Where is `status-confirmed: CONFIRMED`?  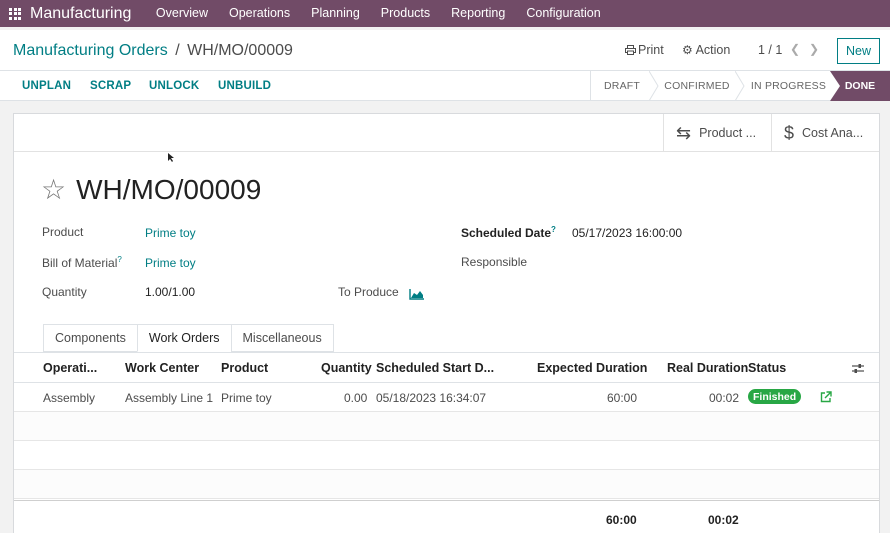
status-confirmed: CONFIRMED is located at coordinates (697, 86).